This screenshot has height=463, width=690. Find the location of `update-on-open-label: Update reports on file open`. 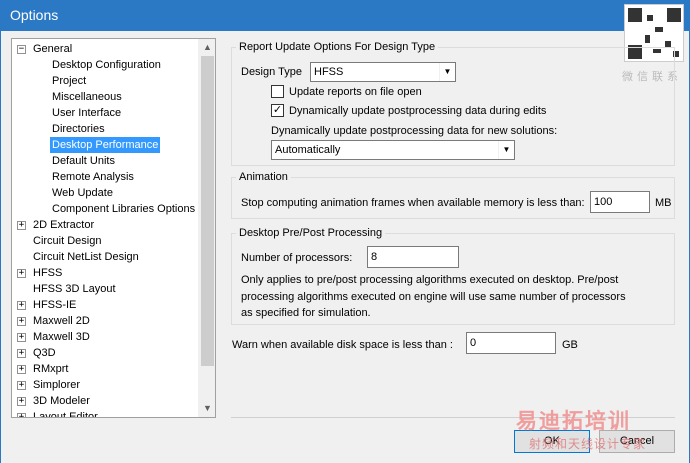

update-on-open-label: Update reports on file open is located at coordinates (355, 92).